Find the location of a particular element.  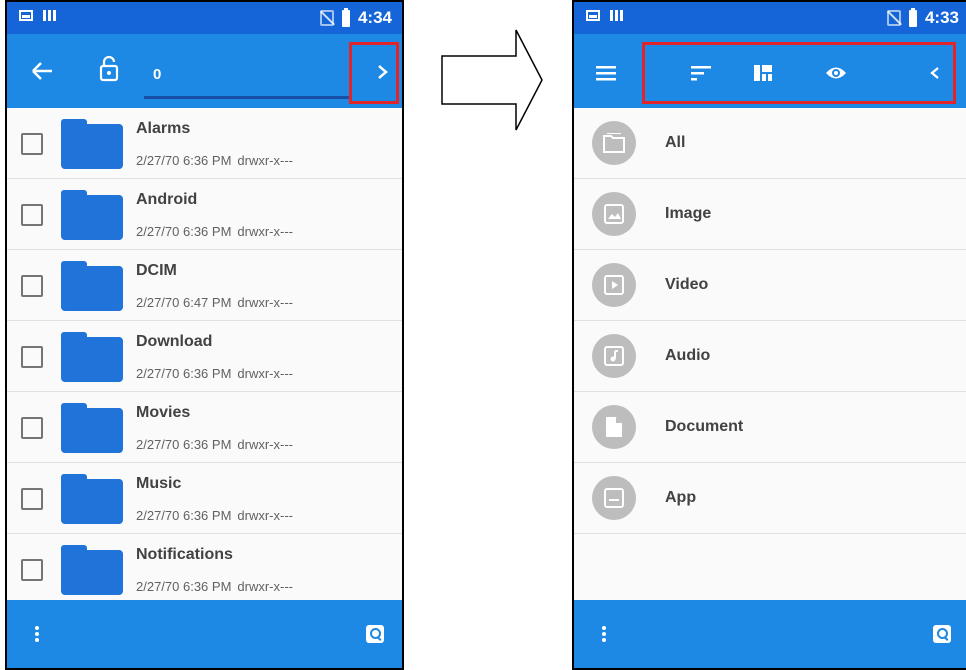

app-bar is located at coordinates (770, 71).